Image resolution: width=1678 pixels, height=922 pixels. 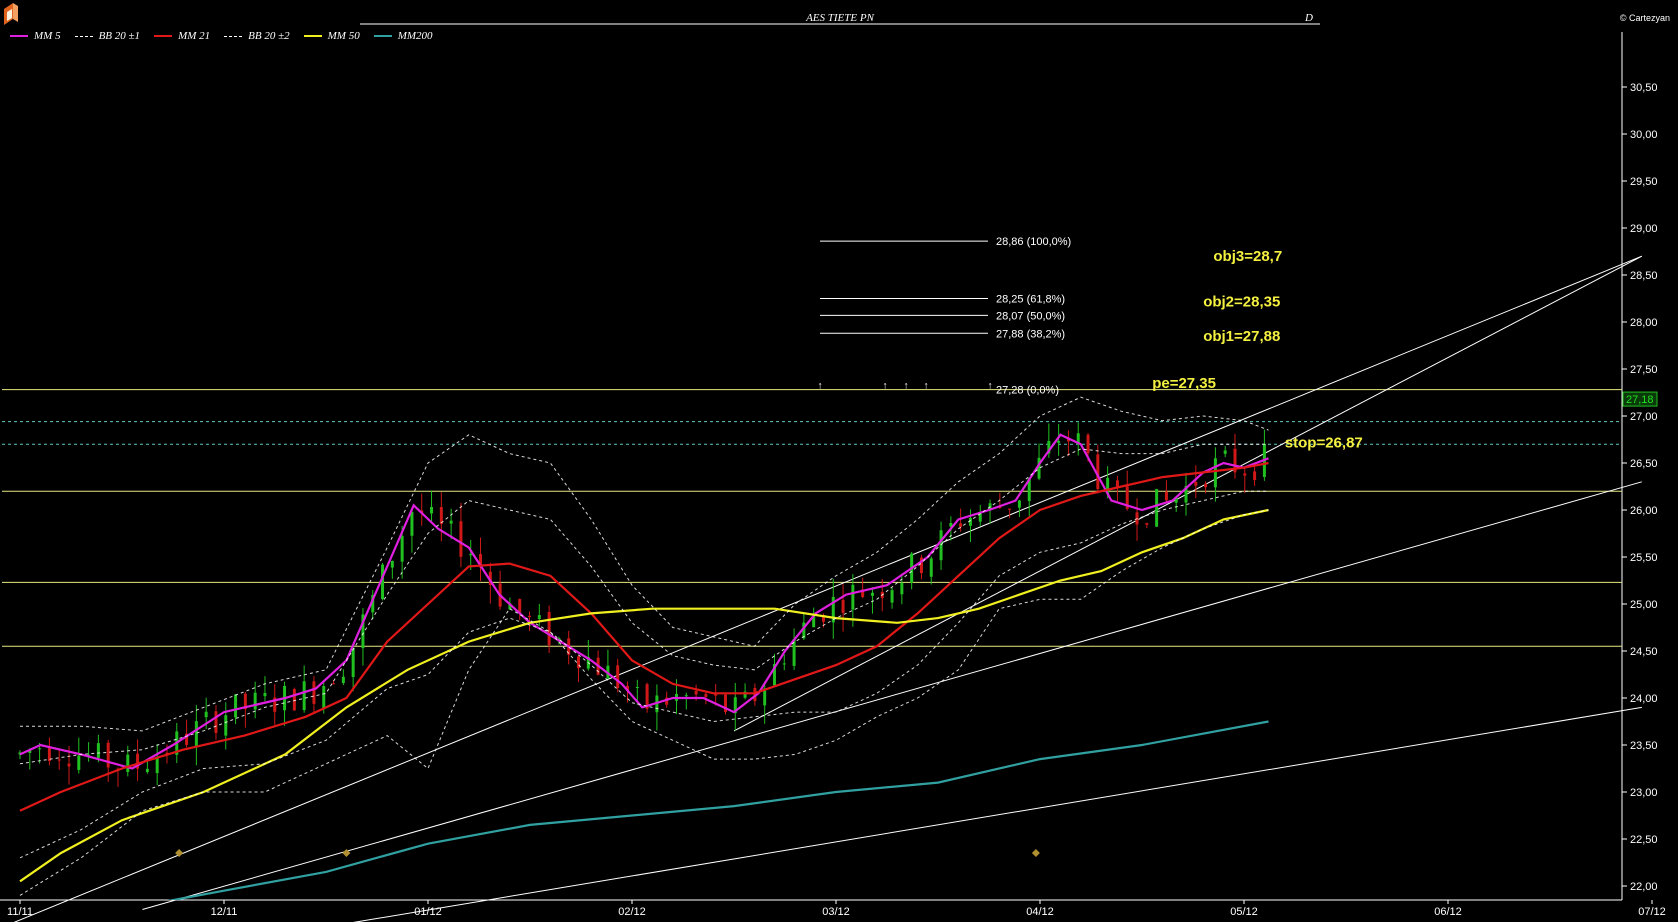 I want to click on annotation-label: obj2=28,35, so click(x=1241, y=301).